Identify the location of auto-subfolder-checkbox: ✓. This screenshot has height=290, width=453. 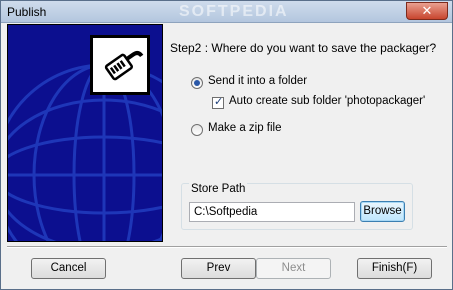
(218, 102).